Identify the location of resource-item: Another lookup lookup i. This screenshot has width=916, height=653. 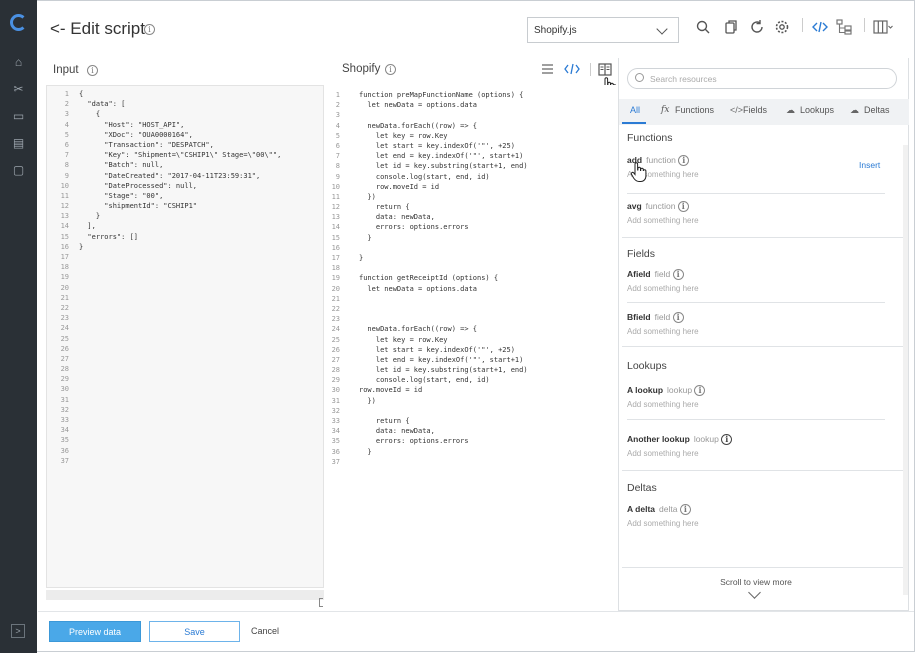
(680, 439).